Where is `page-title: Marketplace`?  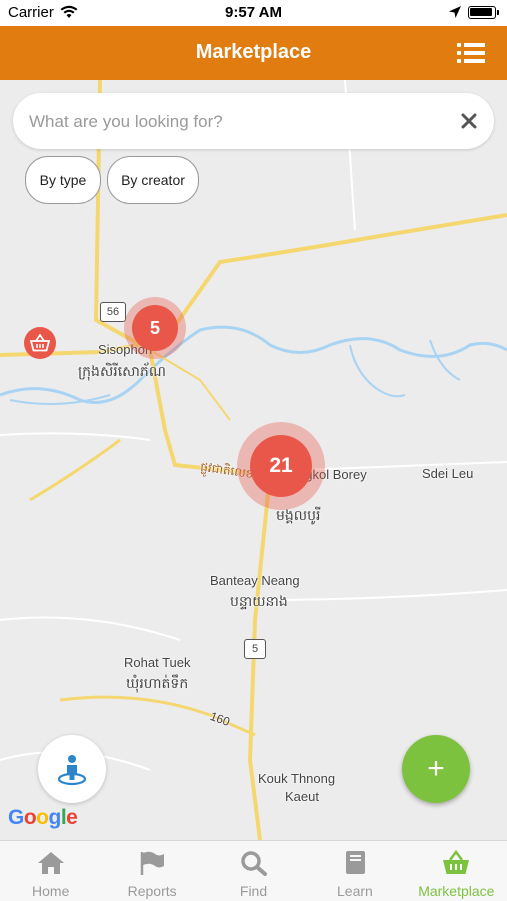
page-title: Marketplace is located at coordinates (253, 52).